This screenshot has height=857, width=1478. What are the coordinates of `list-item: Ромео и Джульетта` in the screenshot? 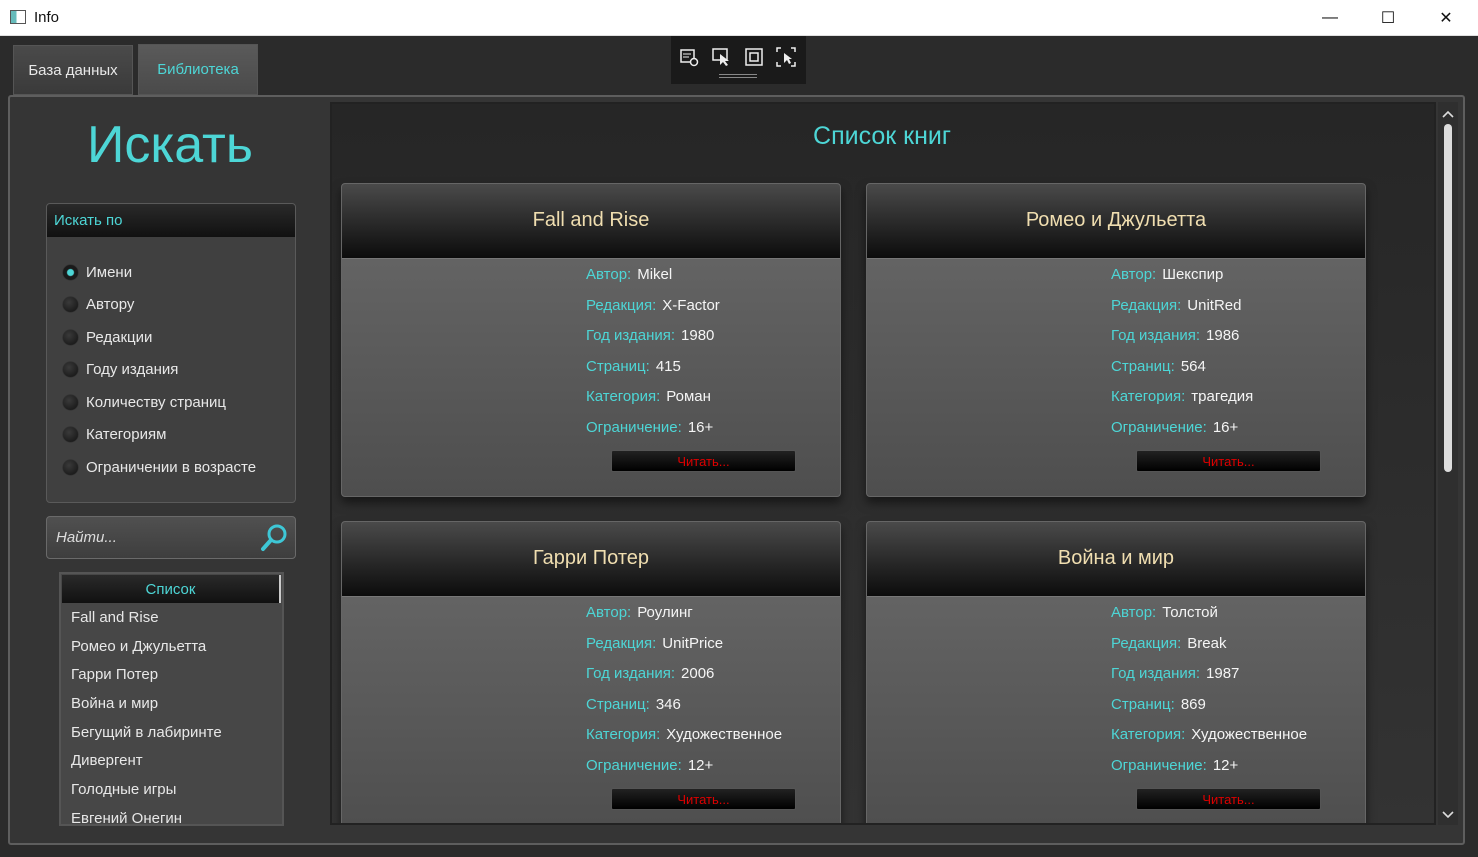 It's located at (171, 647).